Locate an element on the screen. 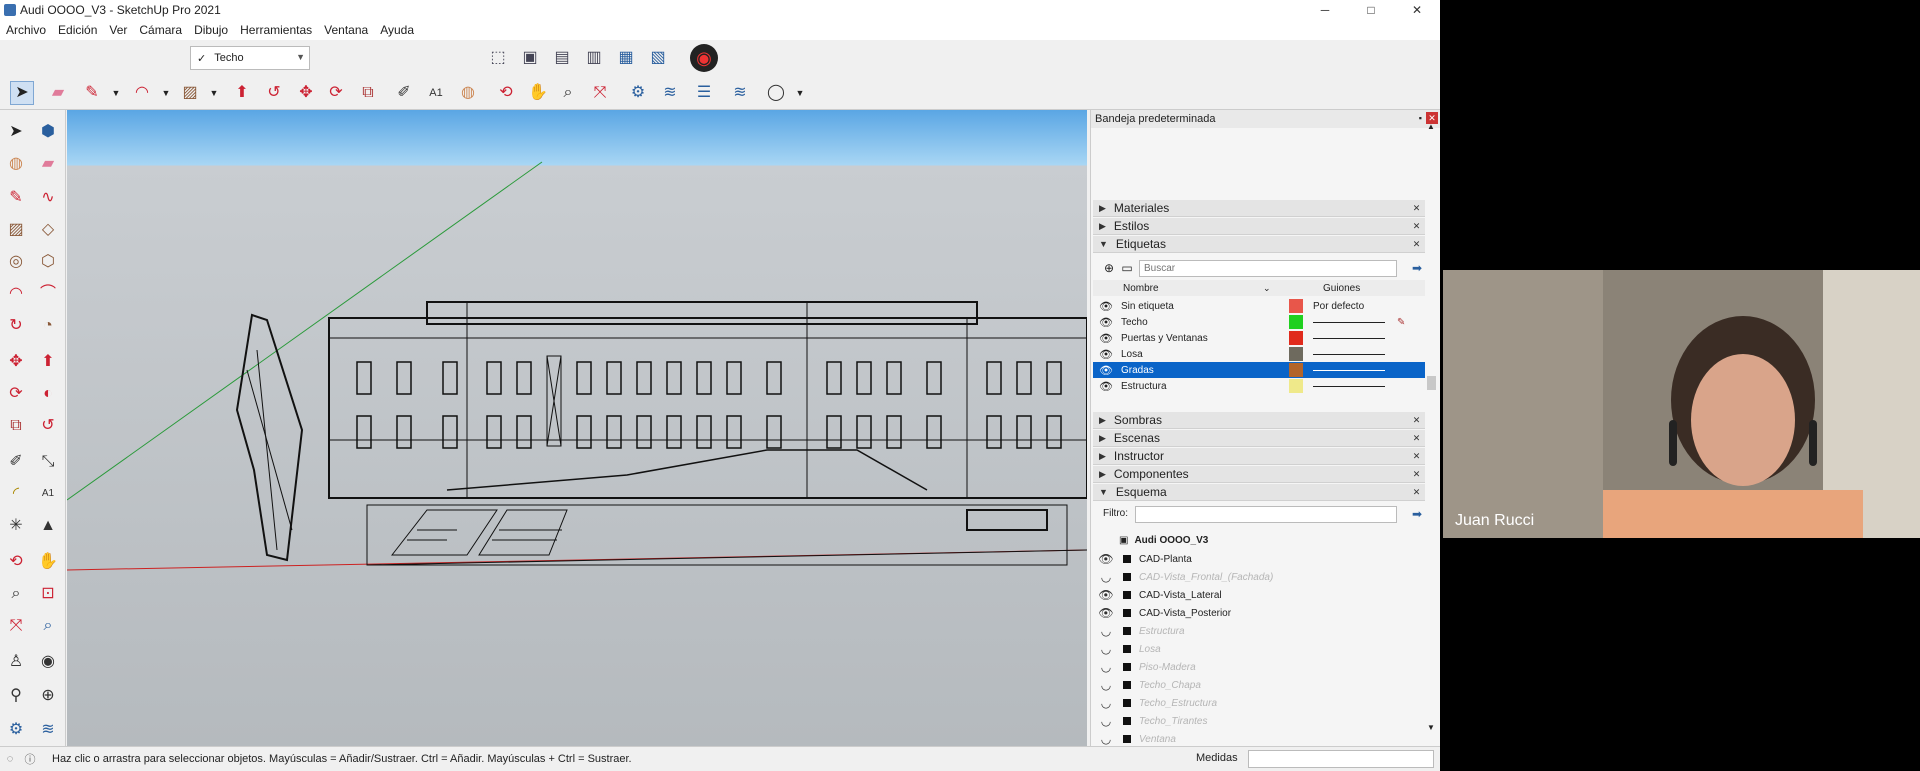 This screenshot has width=1920, height=771. geolocation-icon: ◌ is located at coordinates (10, 759).